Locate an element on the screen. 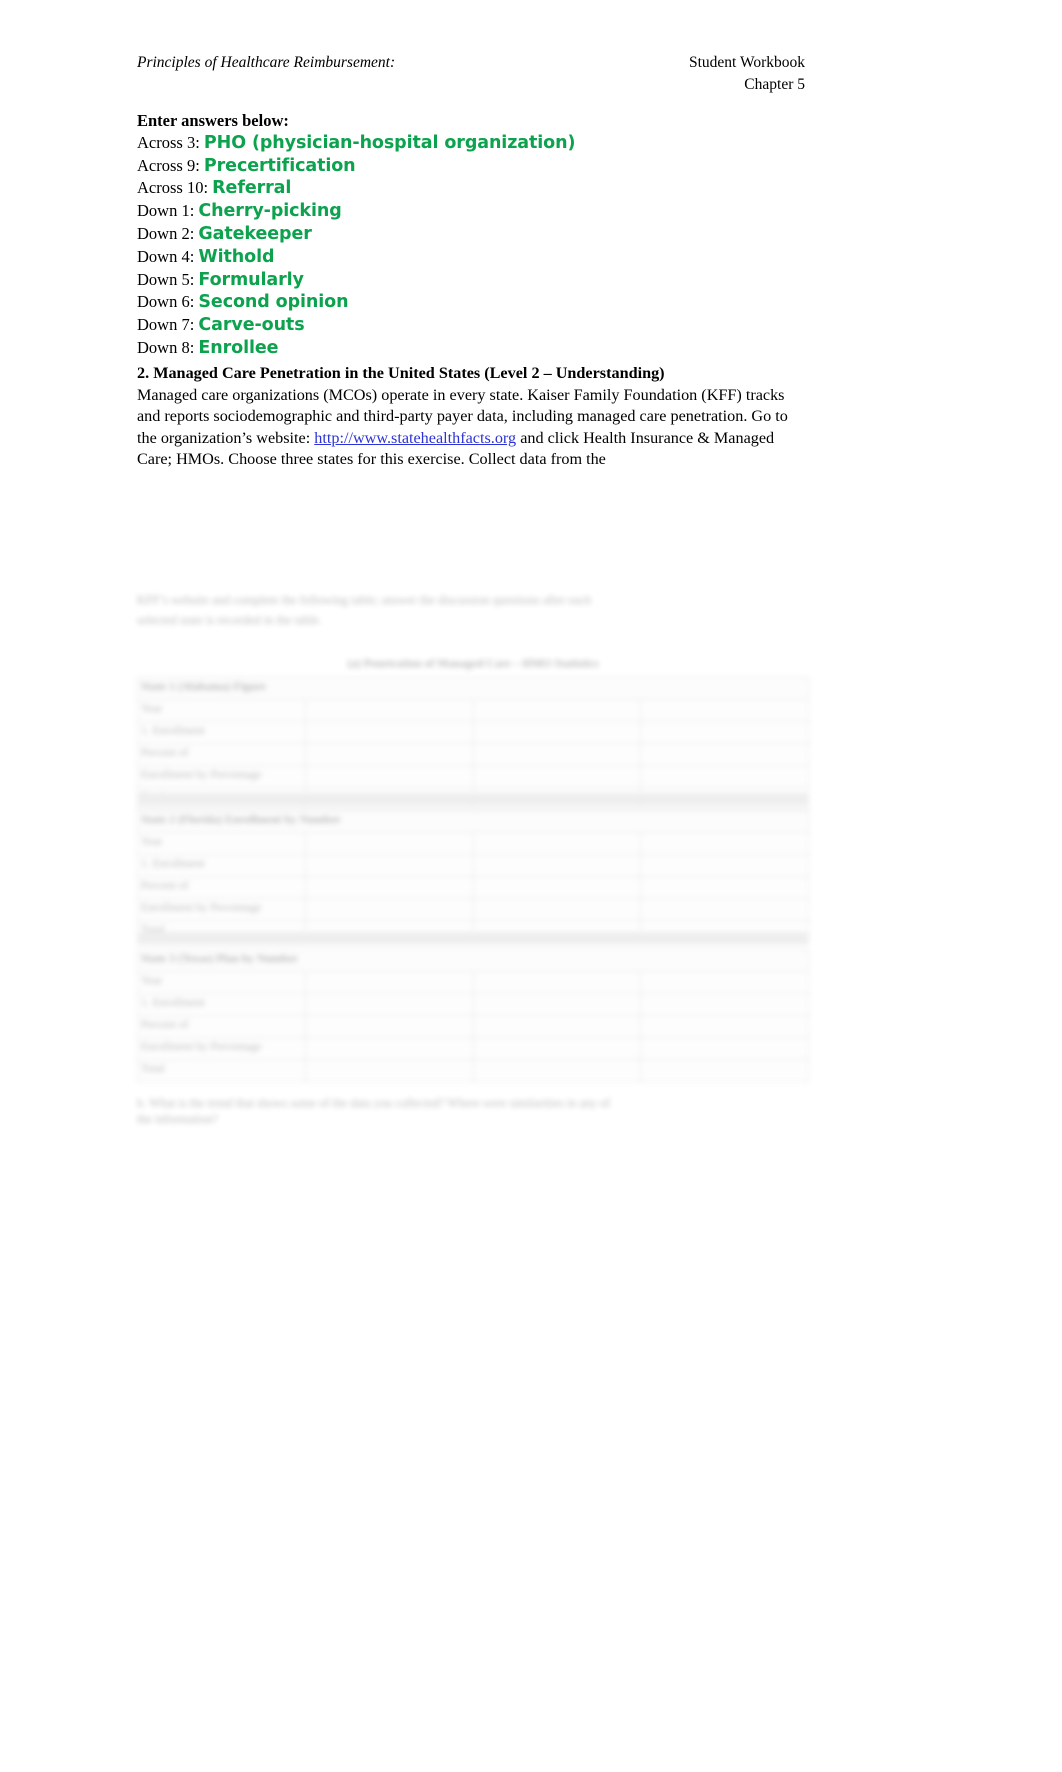 The height and width of the screenshot is (1772, 1062). answer-clue-label: Down 4: is located at coordinates (166, 256).